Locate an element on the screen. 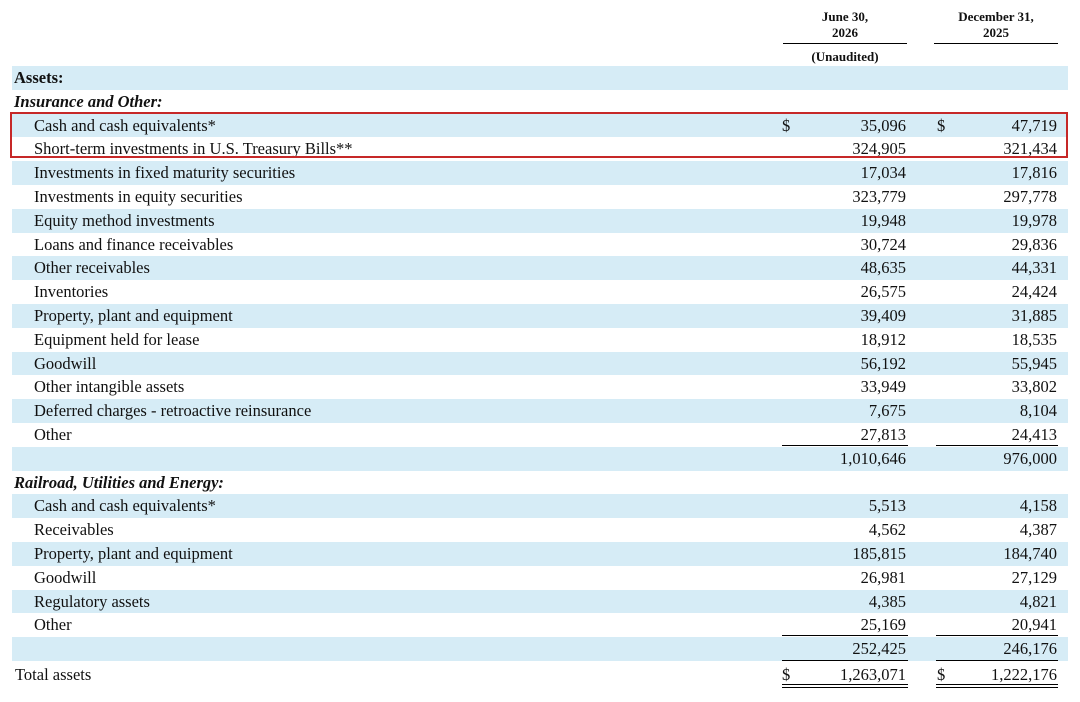 The image size is (1080, 702). value-june-2026: 27,813 is located at coordinates (883, 434).